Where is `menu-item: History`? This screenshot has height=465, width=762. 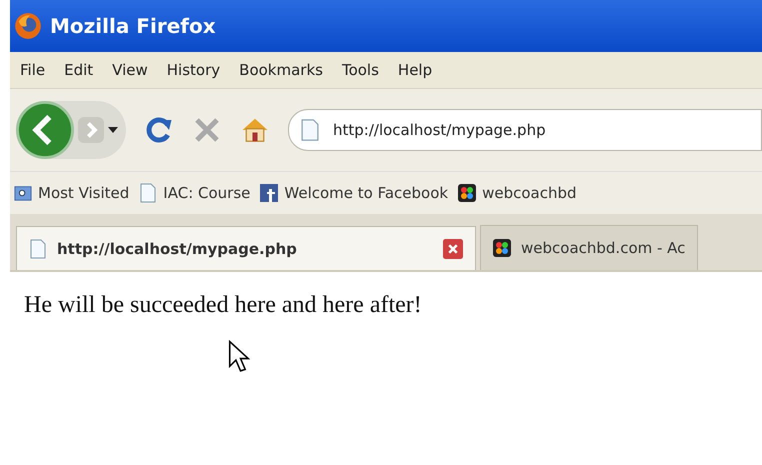
menu-item: History is located at coordinates (193, 70).